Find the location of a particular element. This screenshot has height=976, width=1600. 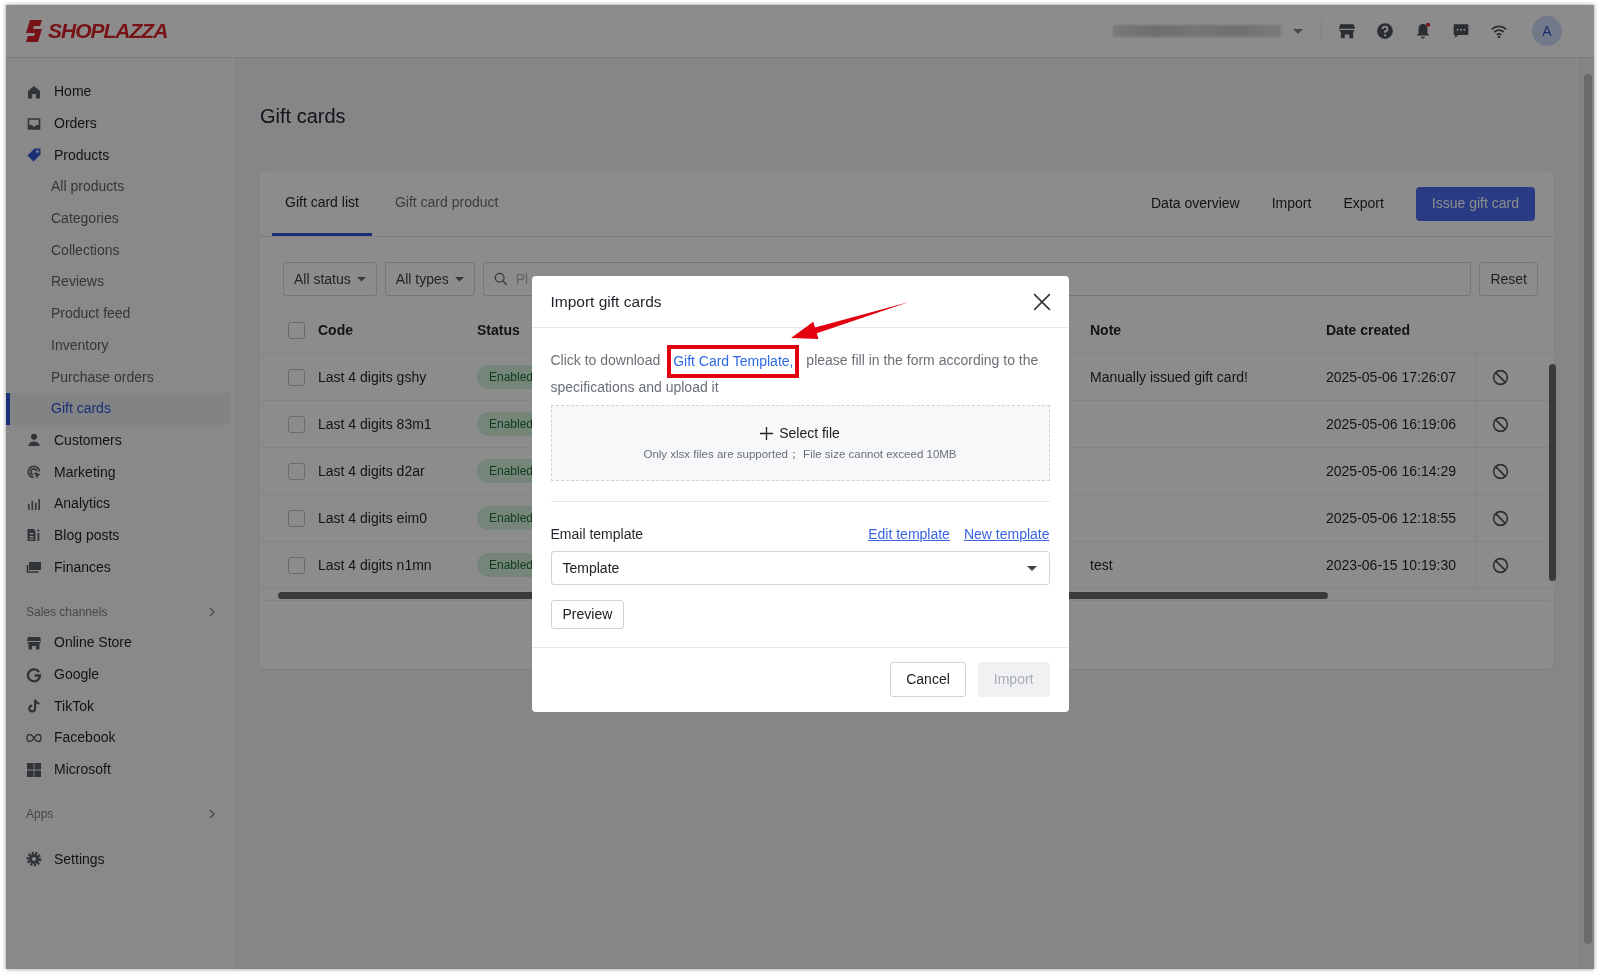

table-cell-text: Last 4 digits d2ar is located at coordinates (372, 471).